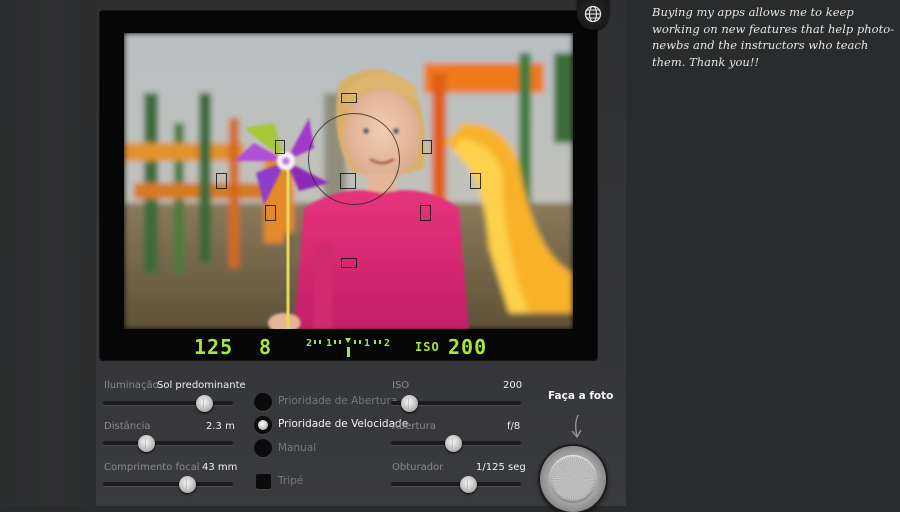 This screenshot has width=900, height=512. I want to click on readout-shutter: 125, so click(214, 347).